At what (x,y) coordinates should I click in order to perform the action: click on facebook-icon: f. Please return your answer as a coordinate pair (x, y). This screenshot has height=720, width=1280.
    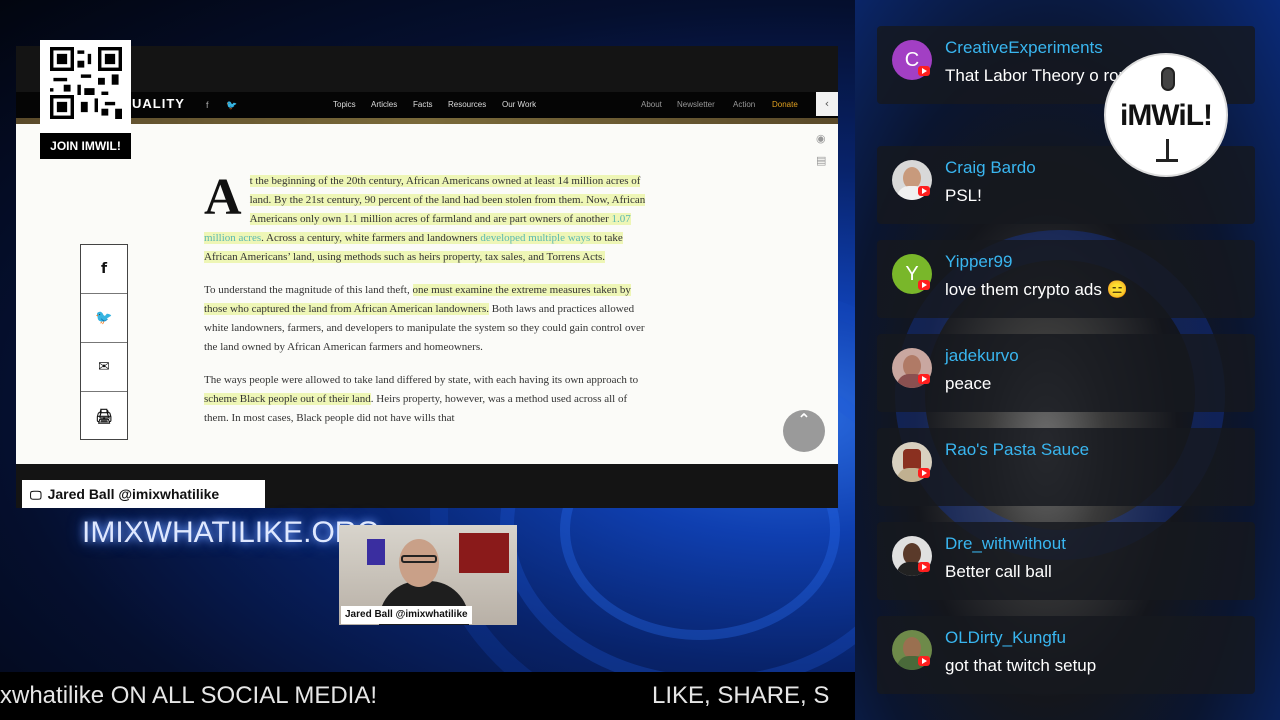
    Looking at the image, I should click on (207, 105).